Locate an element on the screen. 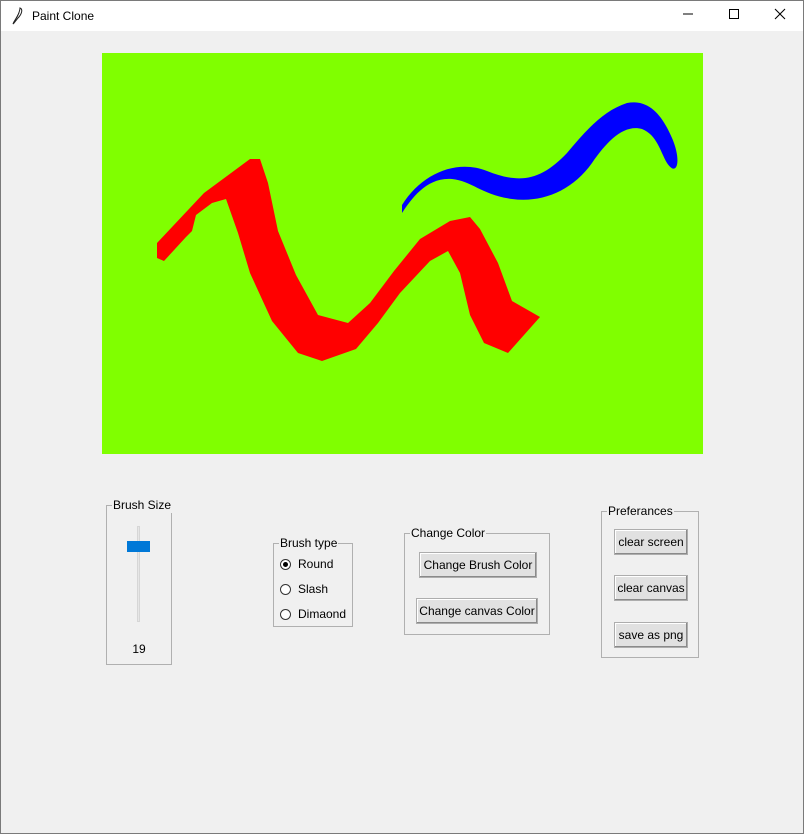 This screenshot has height=834, width=804. minimize-button is located at coordinates (688, 16).